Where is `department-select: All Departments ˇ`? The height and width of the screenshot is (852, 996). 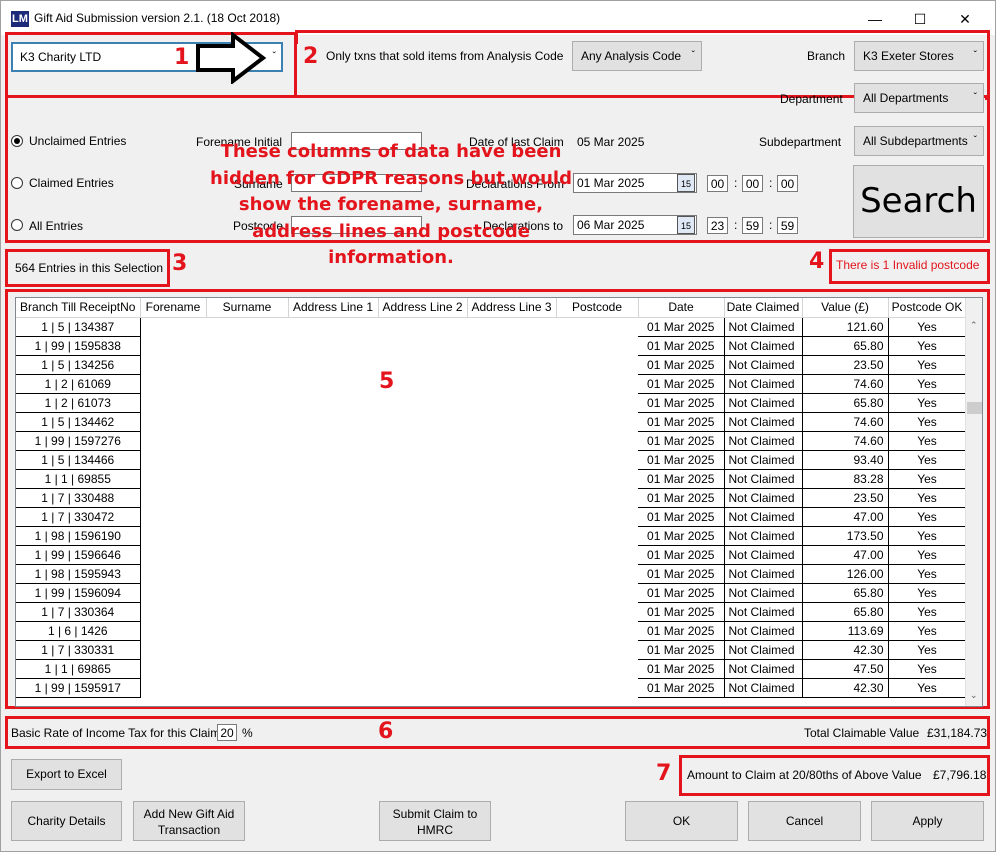 department-select: All Departments ˇ is located at coordinates (919, 98).